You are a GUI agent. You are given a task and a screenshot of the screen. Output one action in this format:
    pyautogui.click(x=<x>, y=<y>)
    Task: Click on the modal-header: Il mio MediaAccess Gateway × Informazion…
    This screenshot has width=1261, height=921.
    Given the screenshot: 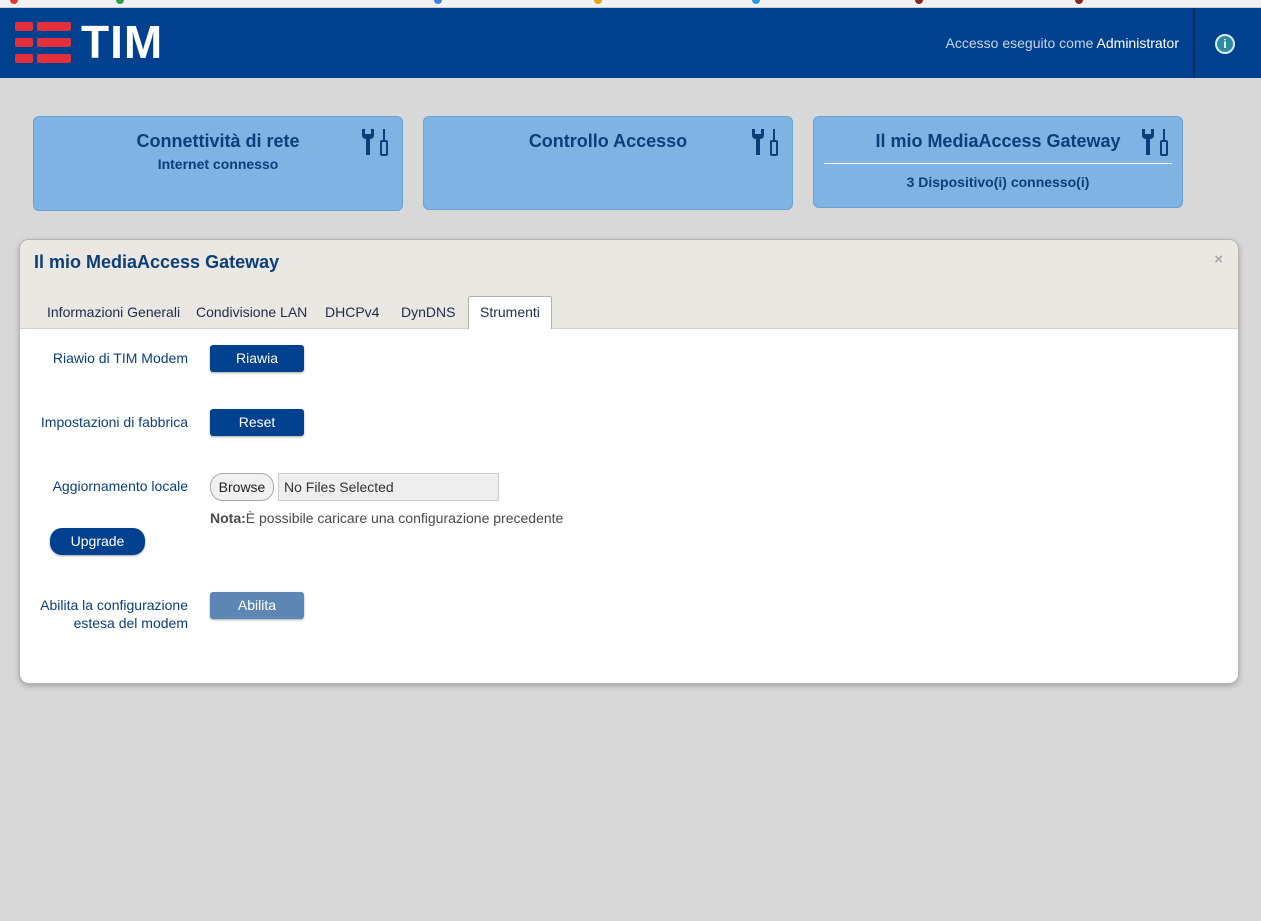 What is the action you would take?
    pyautogui.click(x=629, y=284)
    